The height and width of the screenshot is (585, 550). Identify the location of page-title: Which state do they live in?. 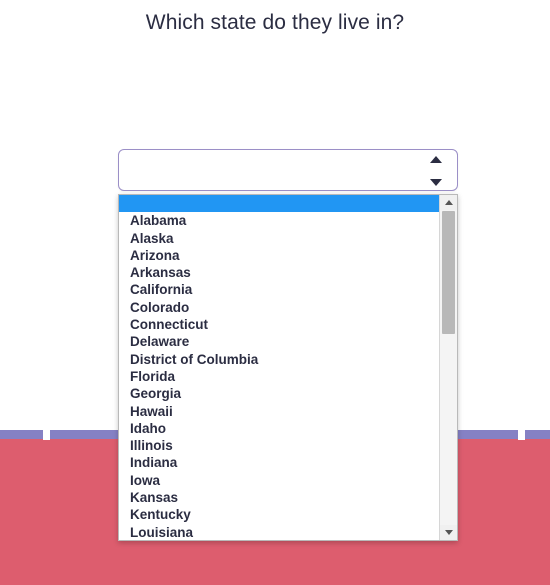
(275, 22).